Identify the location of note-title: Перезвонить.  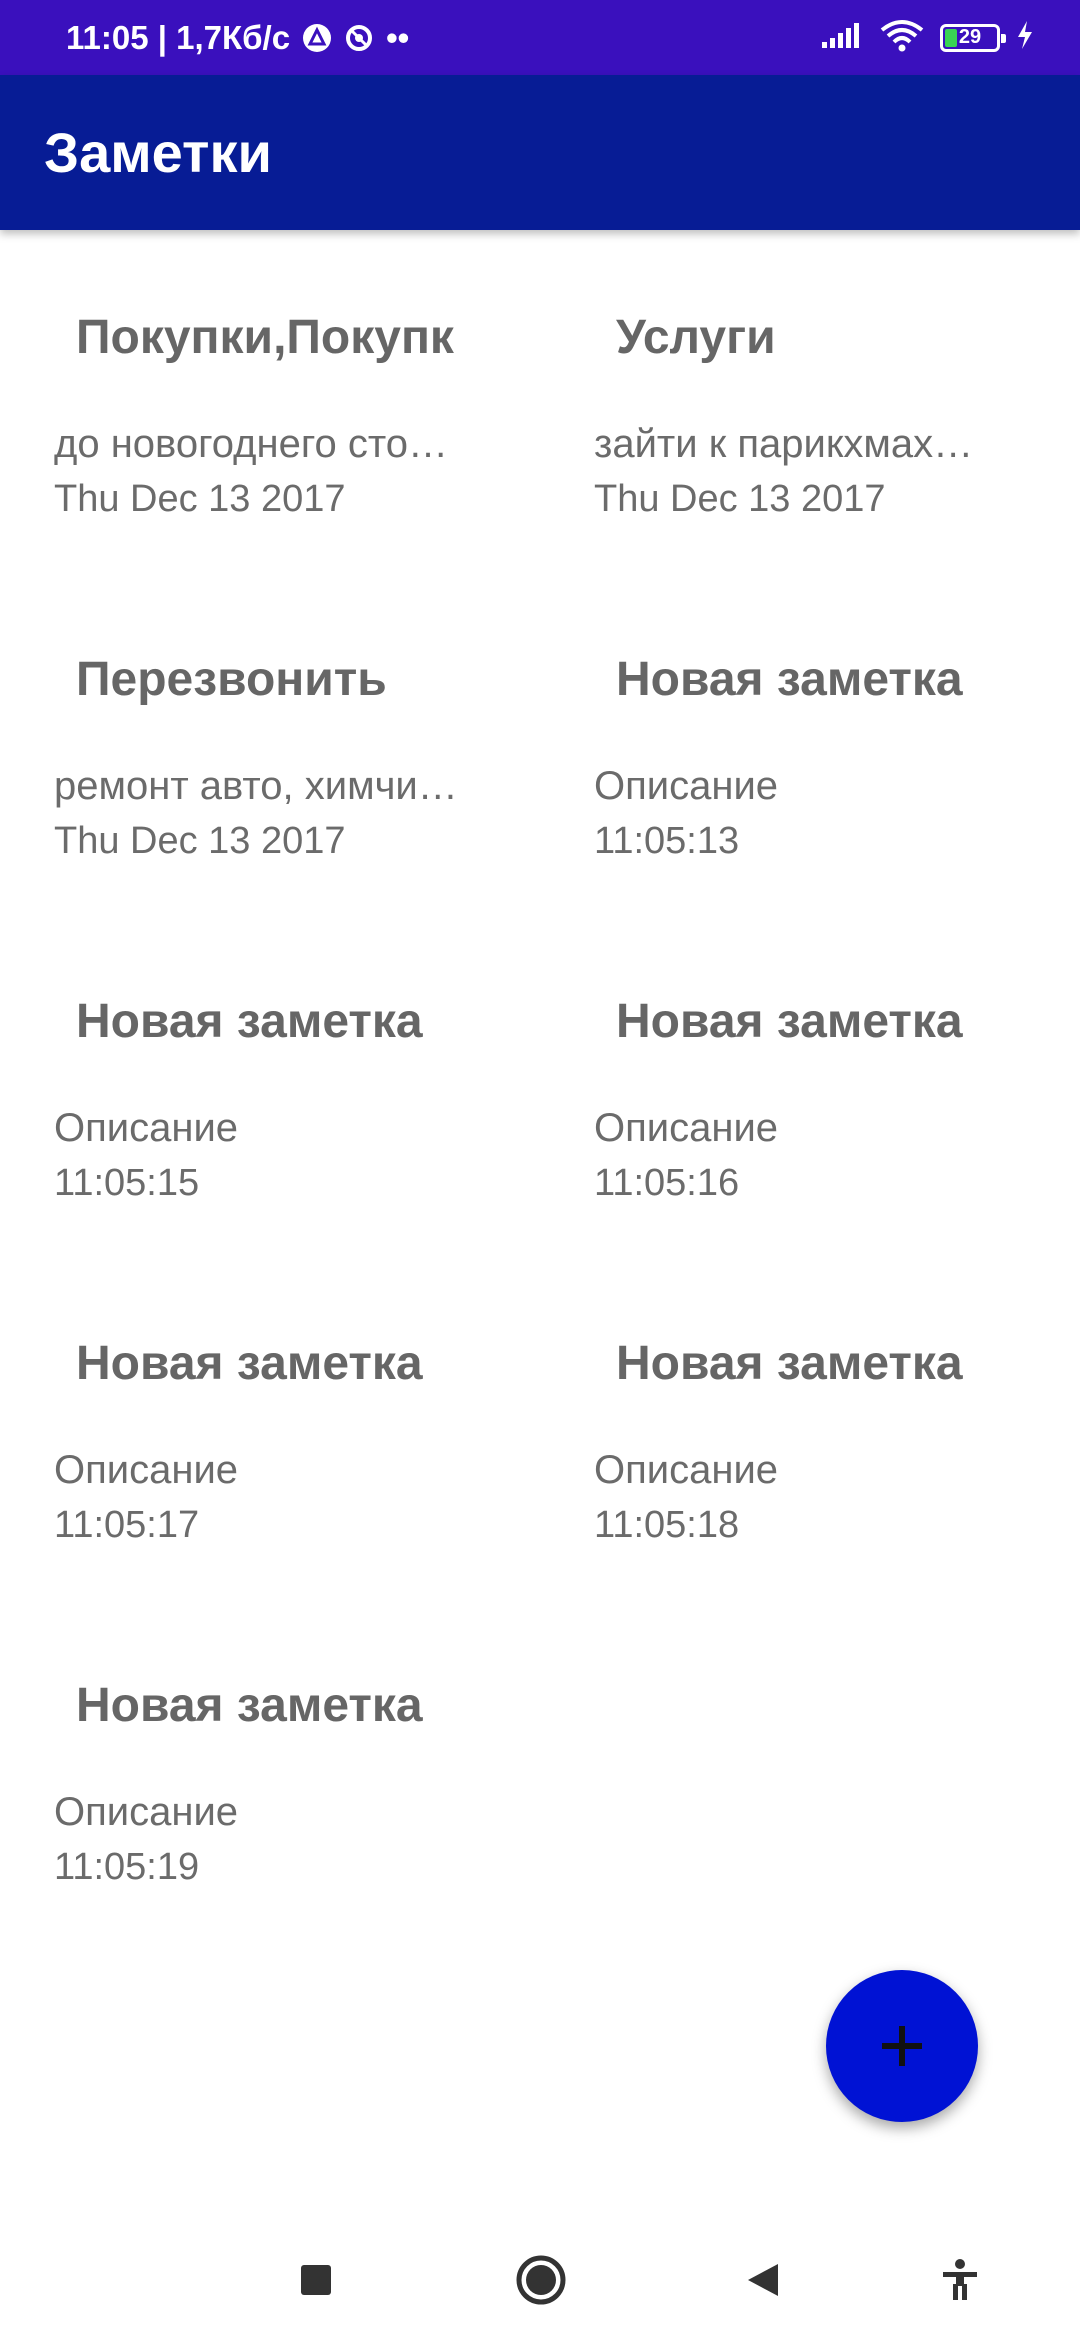
(231, 679).